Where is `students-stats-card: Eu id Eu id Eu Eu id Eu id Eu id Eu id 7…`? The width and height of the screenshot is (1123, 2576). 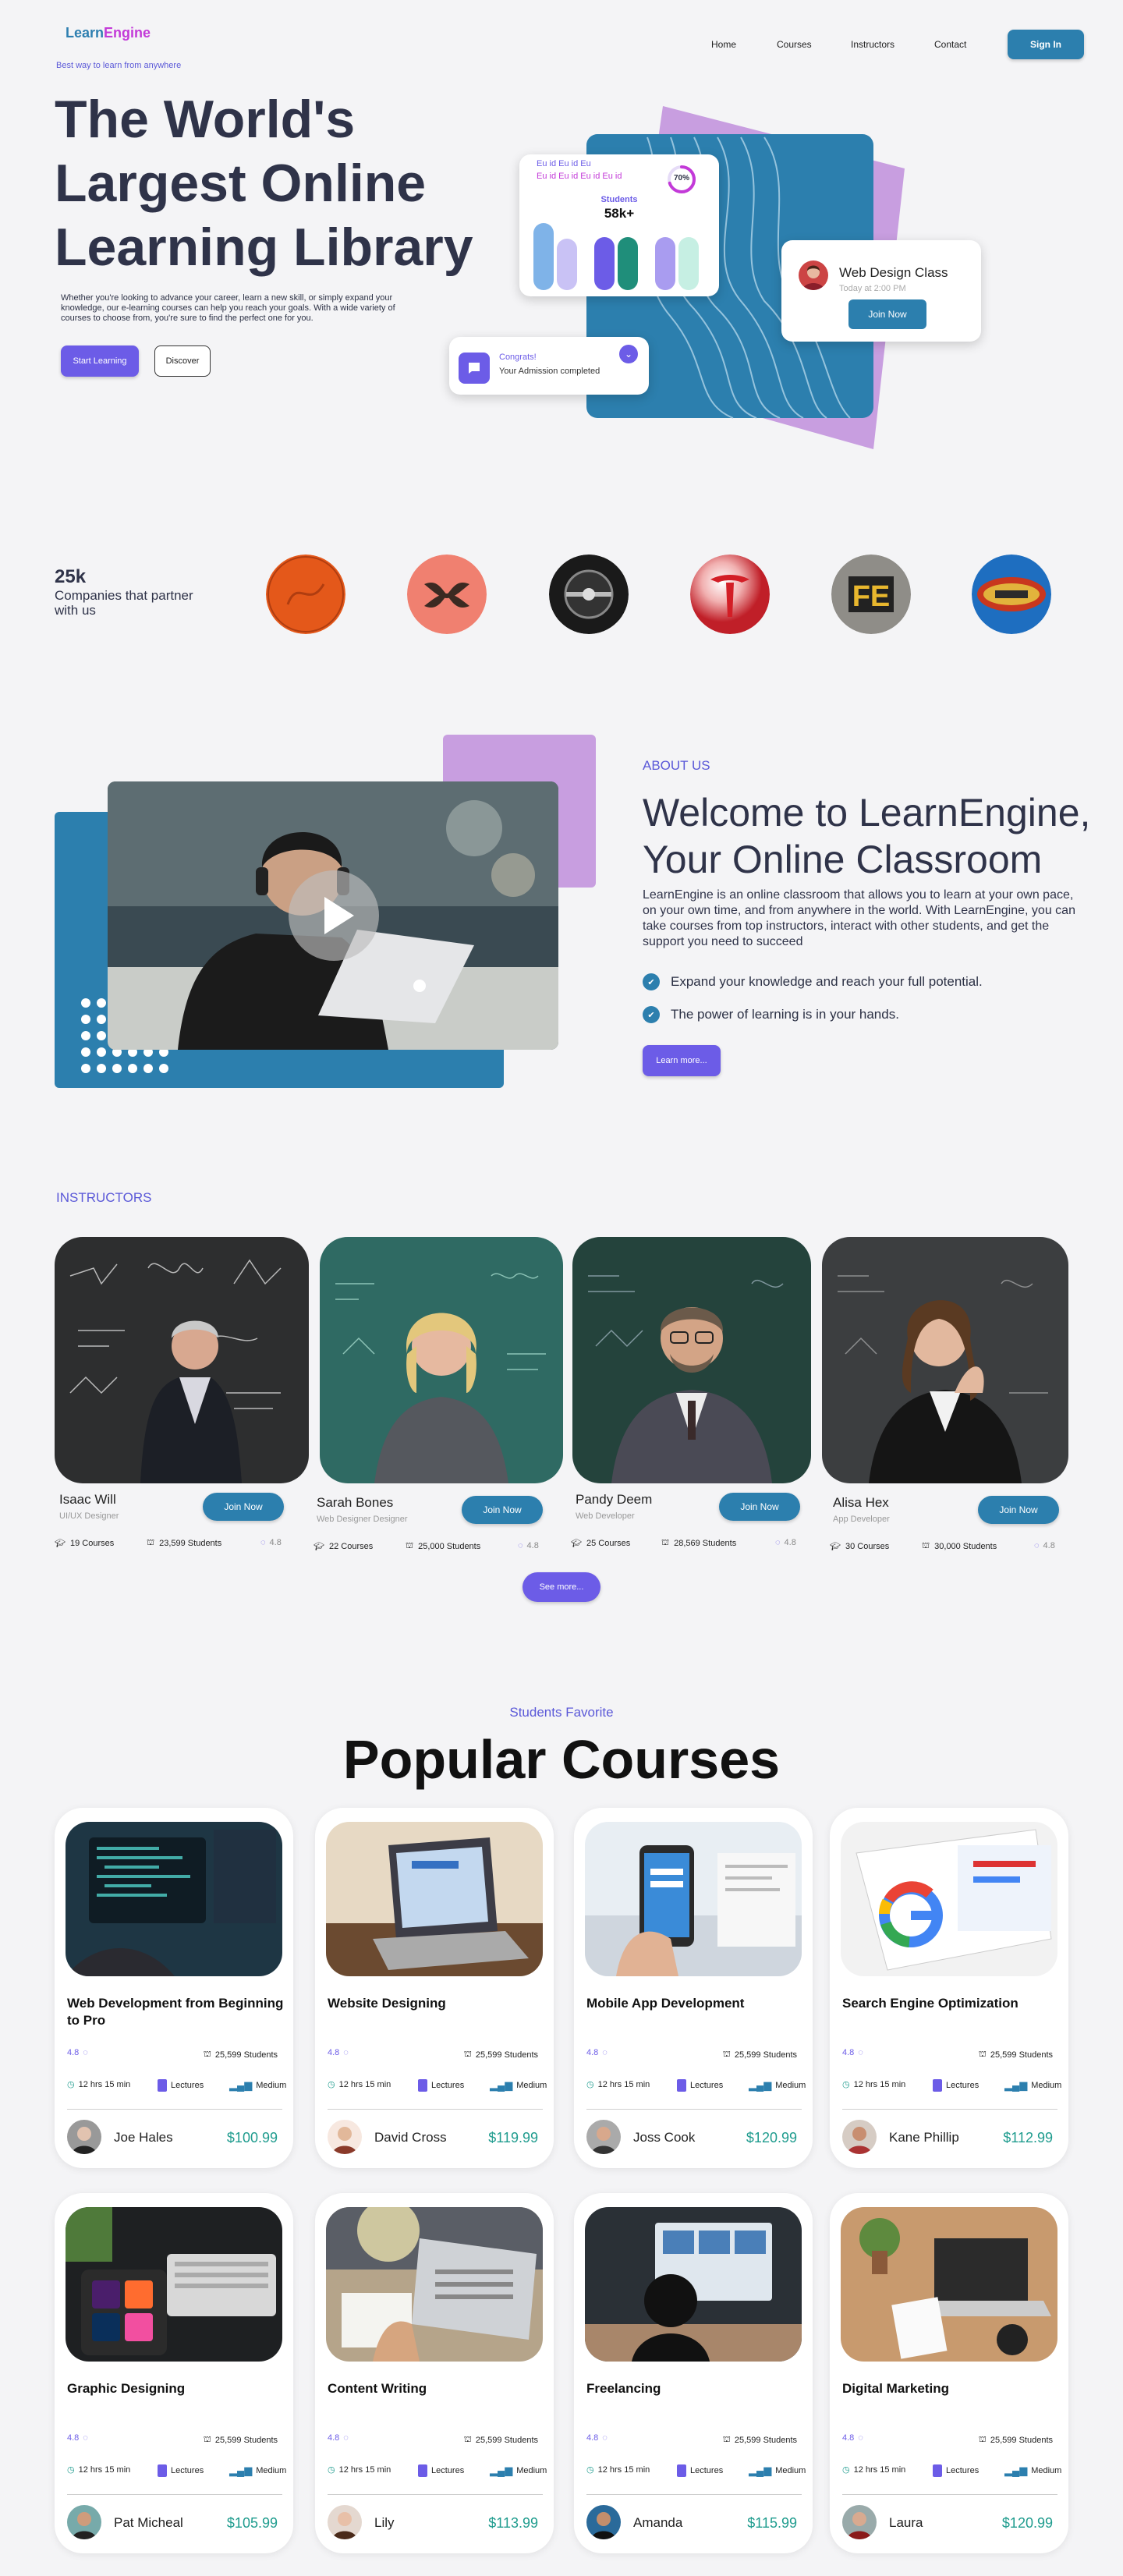
students-stats-card: Eu id Eu id Eu Eu id Eu id Eu id Eu id 7… is located at coordinates (619, 225).